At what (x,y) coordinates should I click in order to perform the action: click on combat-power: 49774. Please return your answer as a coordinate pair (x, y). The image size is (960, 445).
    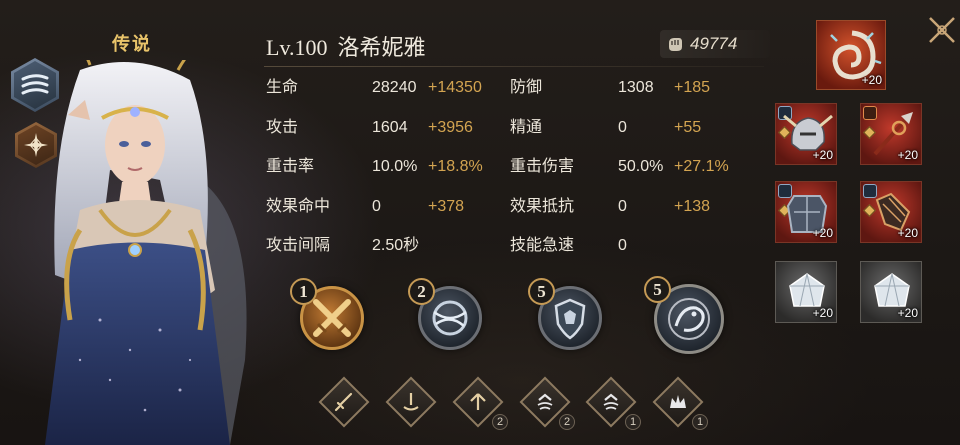
    Looking at the image, I should click on (715, 44).